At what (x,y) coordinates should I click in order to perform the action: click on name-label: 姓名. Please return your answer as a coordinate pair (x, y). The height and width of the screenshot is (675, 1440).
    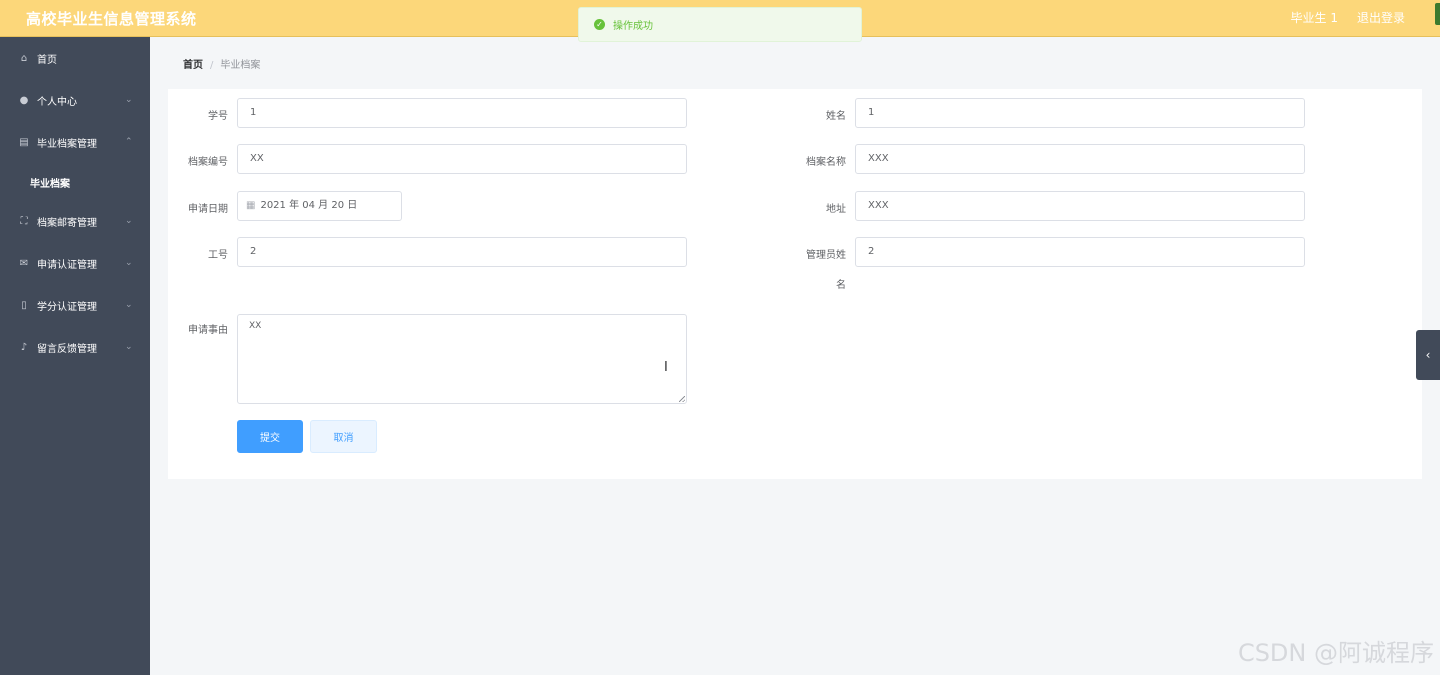
    Looking at the image, I should click on (836, 116).